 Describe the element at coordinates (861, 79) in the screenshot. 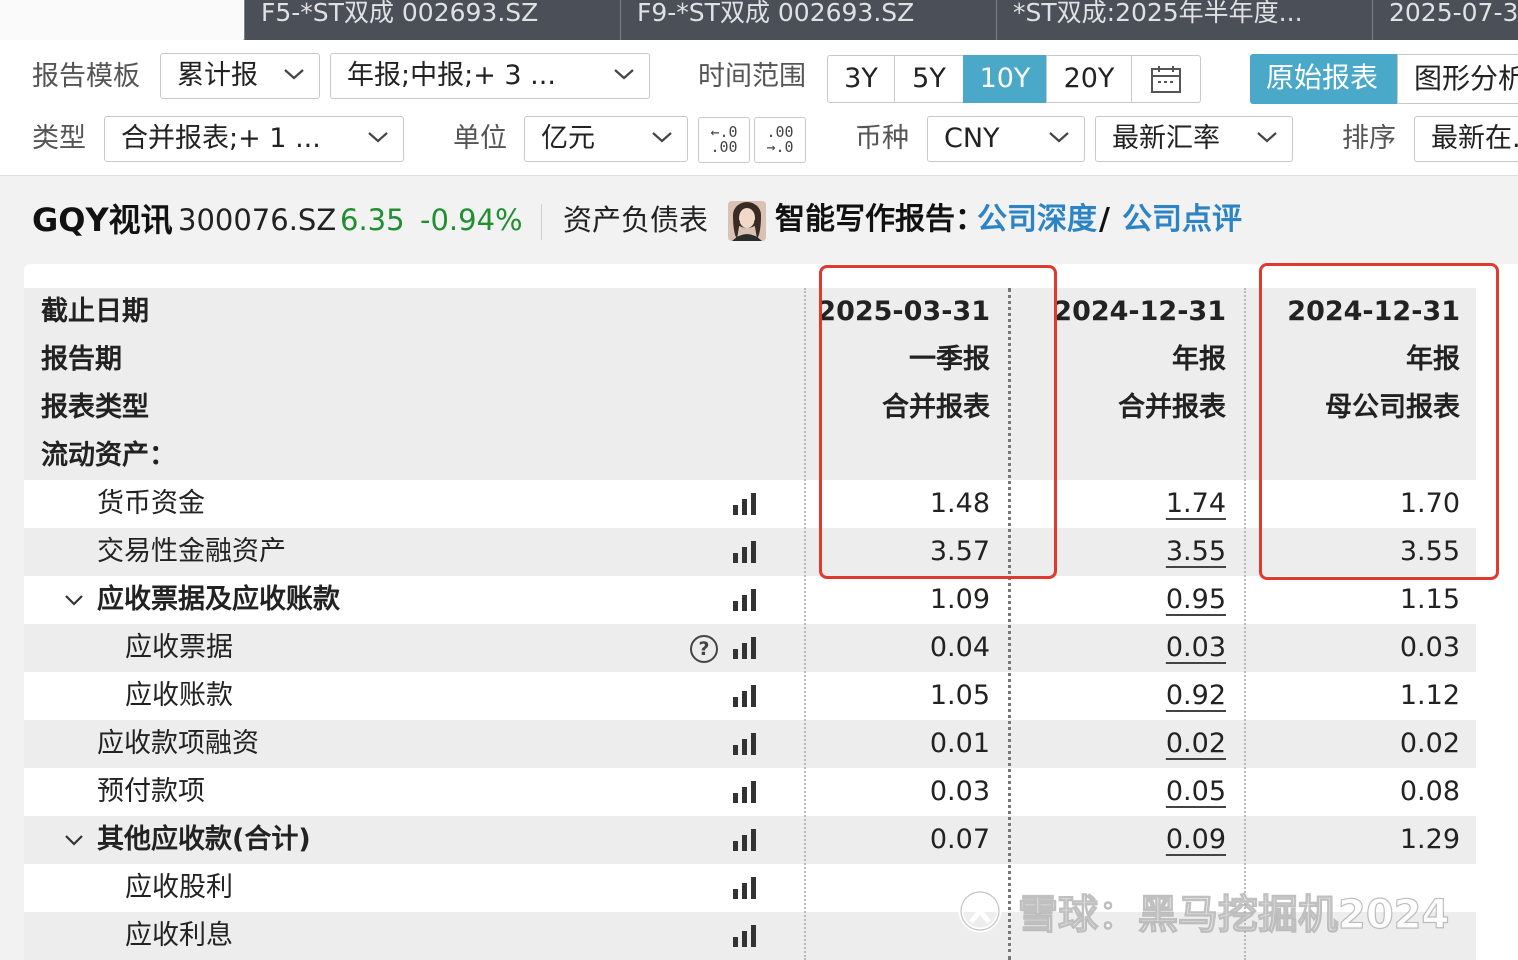

I see `time-option-3y: 3Y` at that location.